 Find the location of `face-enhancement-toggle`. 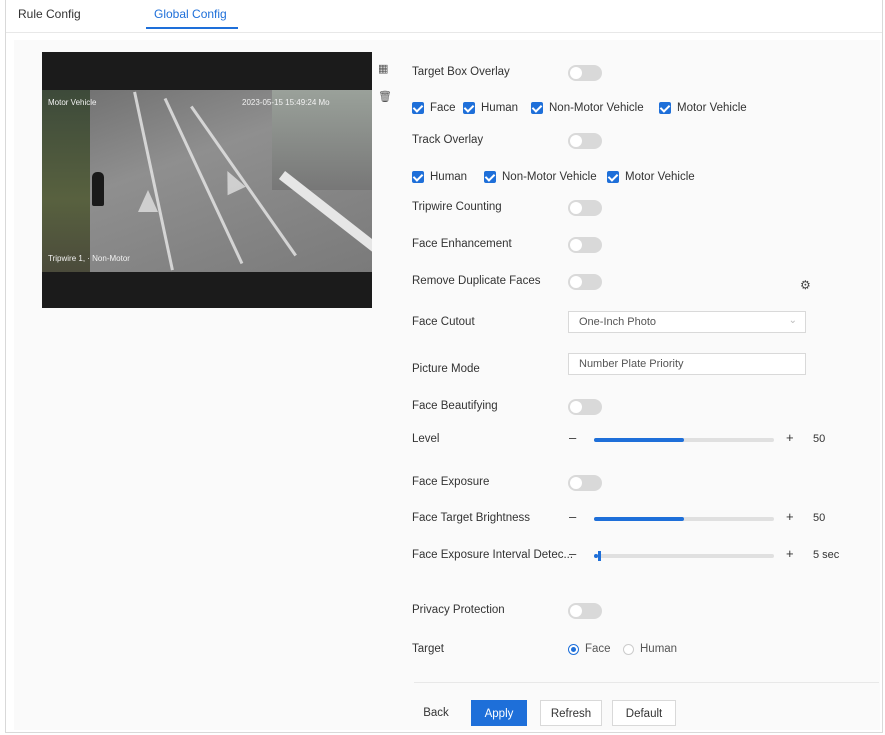

face-enhancement-toggle is located at coordinates (585, 245).